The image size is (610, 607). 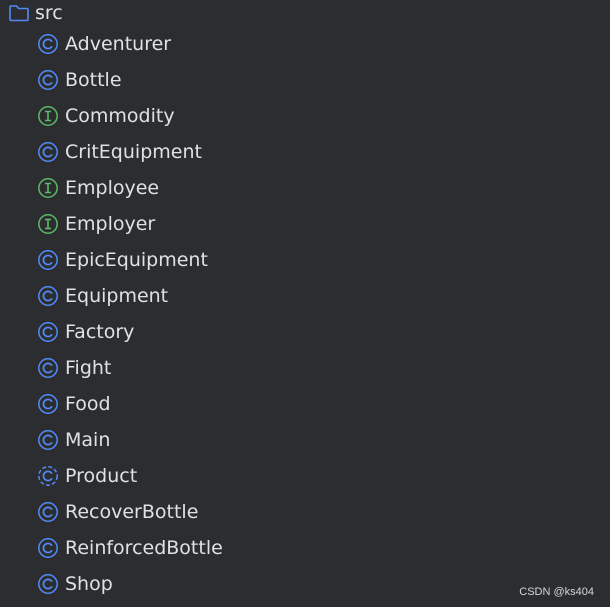 I want to click on tree-item-label: Fight, so click(x=88, y=367).